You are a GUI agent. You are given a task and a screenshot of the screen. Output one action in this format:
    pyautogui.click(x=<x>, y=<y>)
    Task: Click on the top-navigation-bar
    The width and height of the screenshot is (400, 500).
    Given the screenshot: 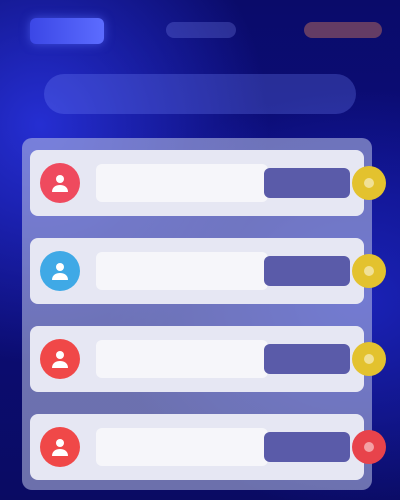 What is the action you would take?
    pyautogui.click(x=200, y=31)
    